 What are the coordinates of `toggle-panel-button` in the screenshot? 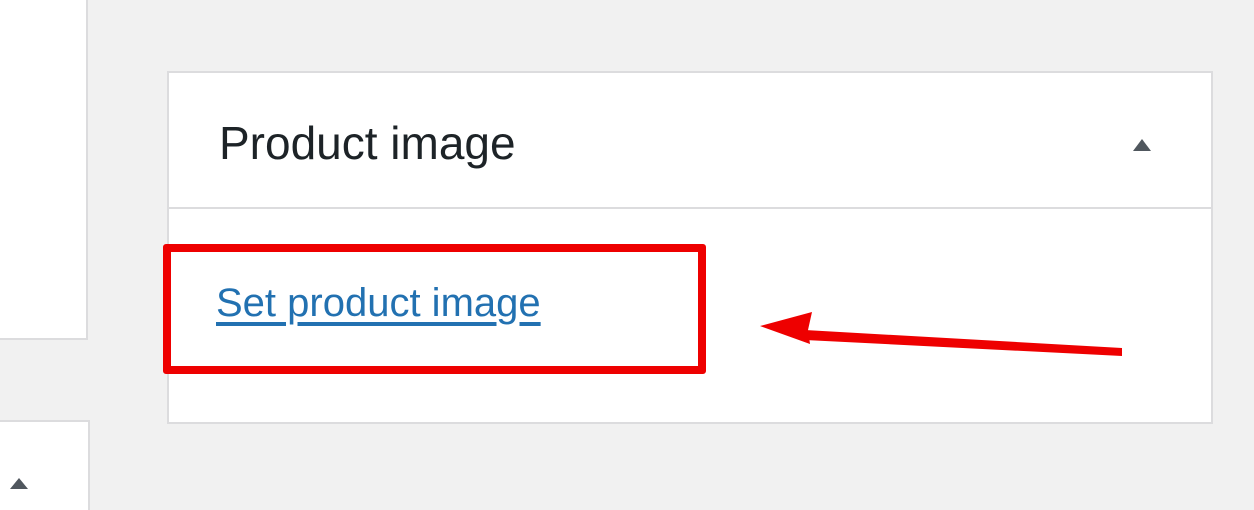 It's located at (1144, 145).